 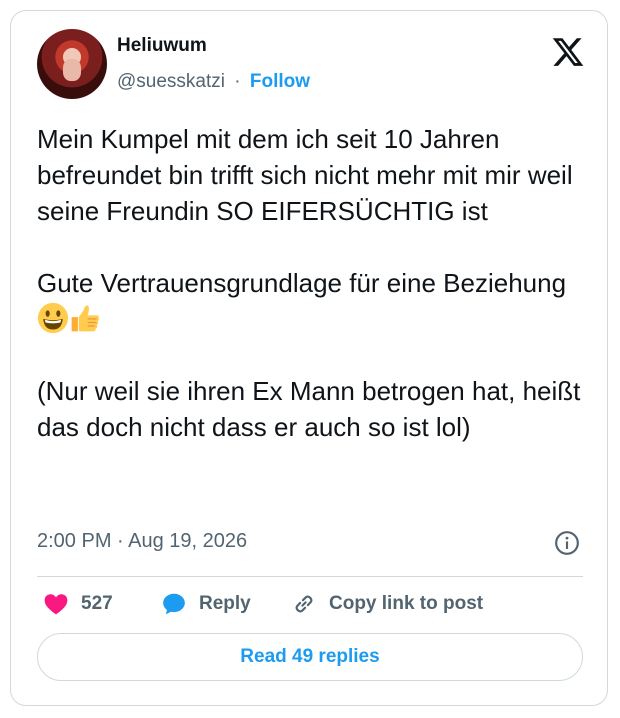 What do you see at coordinates (97, 603) in the screenshot?
I see `like-count: 527` at bounding box center [97, 603].